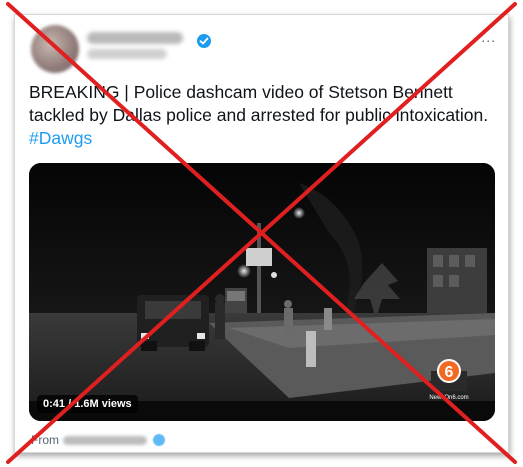  I want to click on video-duration-badge: 0:41 / 1.6M views, so click(87, 404).